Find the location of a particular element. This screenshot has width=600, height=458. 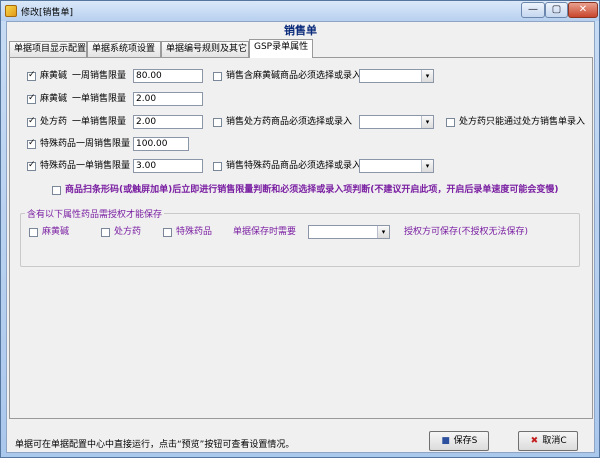

special-single-checkbox is located at coordinates (31, 165).